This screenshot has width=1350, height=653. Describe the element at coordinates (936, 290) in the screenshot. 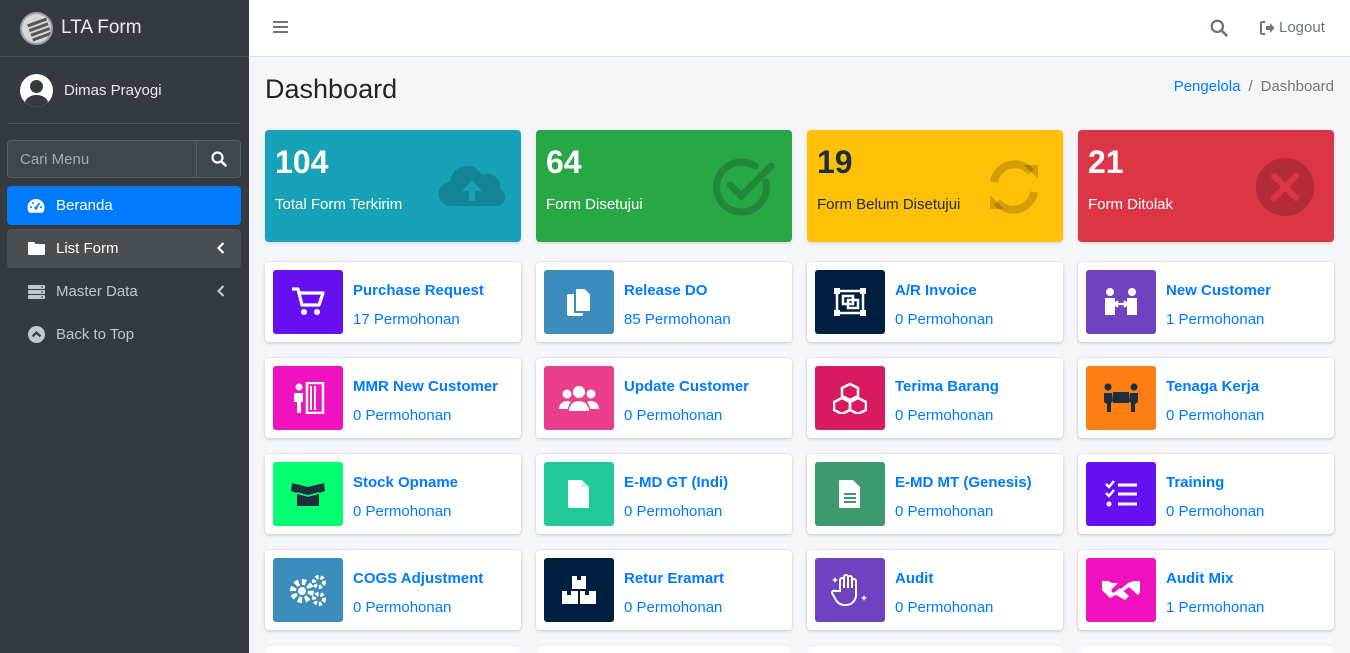

I see `form-card-title: A/R Invoice` at that location.